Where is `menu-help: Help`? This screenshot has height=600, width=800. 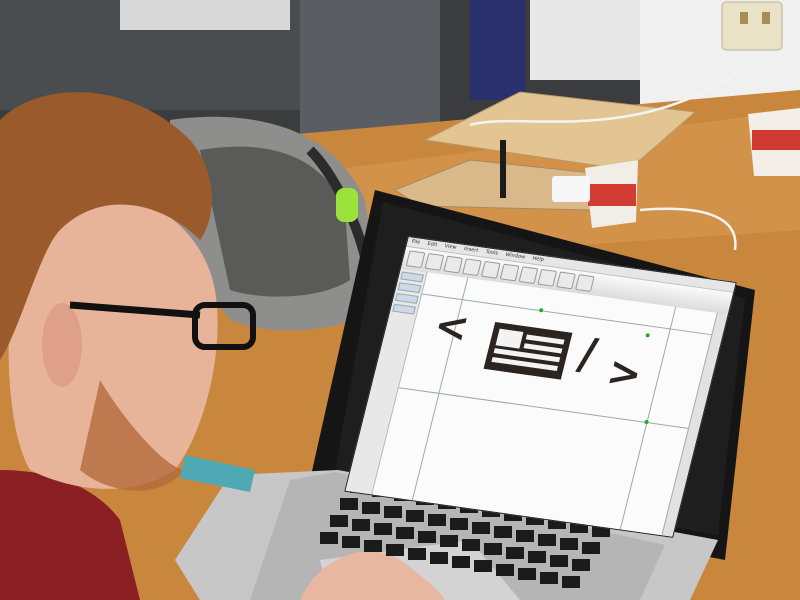 menu-help: Help is located at coordinates (538, 259).